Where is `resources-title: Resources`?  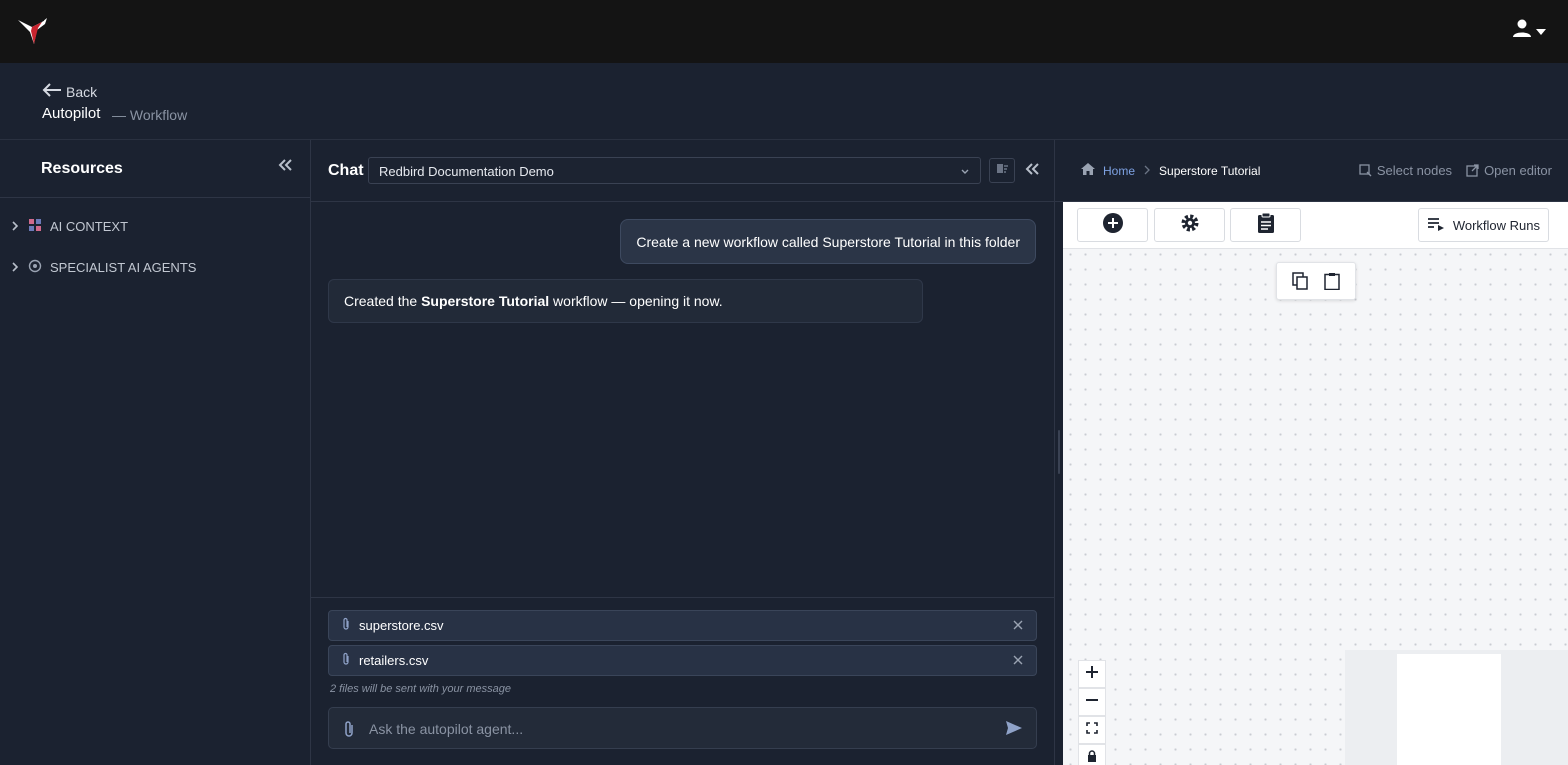
resources-title: Resources is located at coordinates (82, 168).